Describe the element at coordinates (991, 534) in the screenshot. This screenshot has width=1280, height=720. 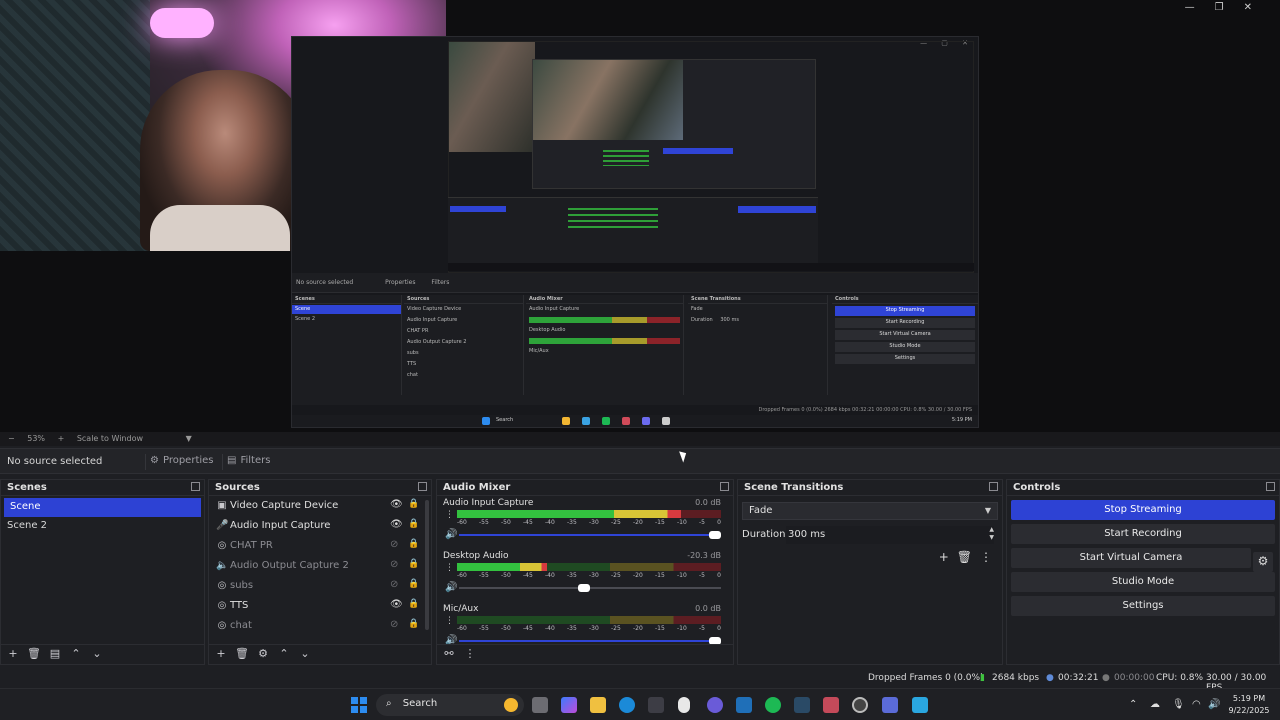
I see `duration-spinner: ▲ ▼` at that location.